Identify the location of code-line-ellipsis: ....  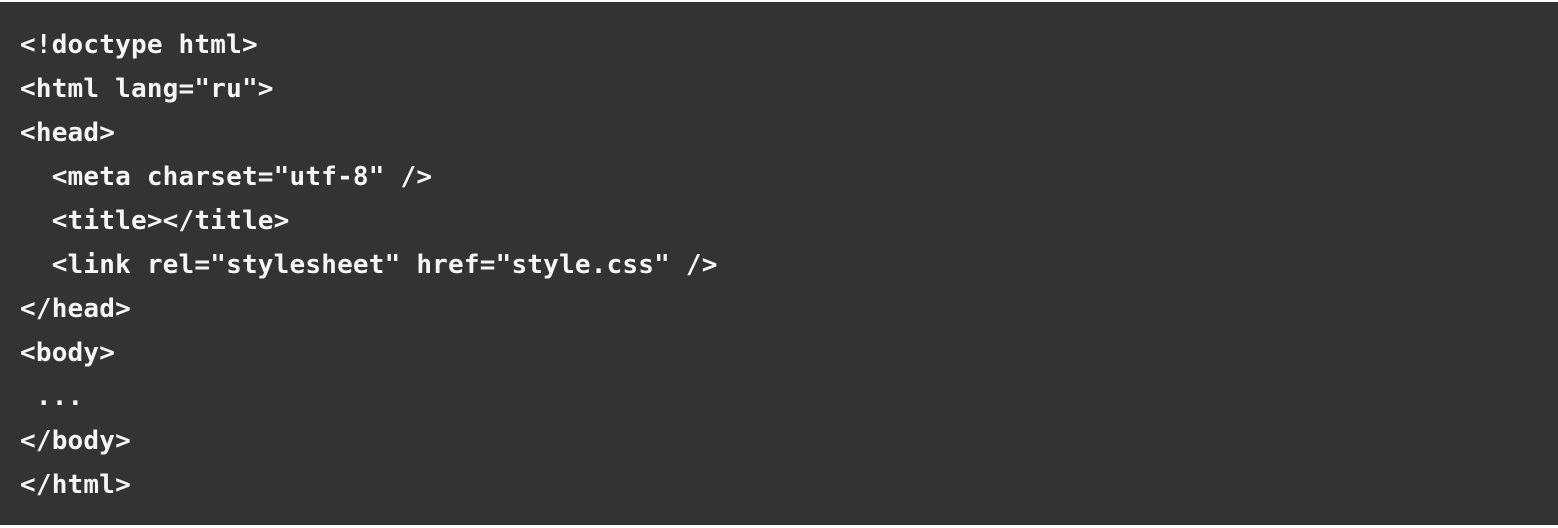
(52, 397).